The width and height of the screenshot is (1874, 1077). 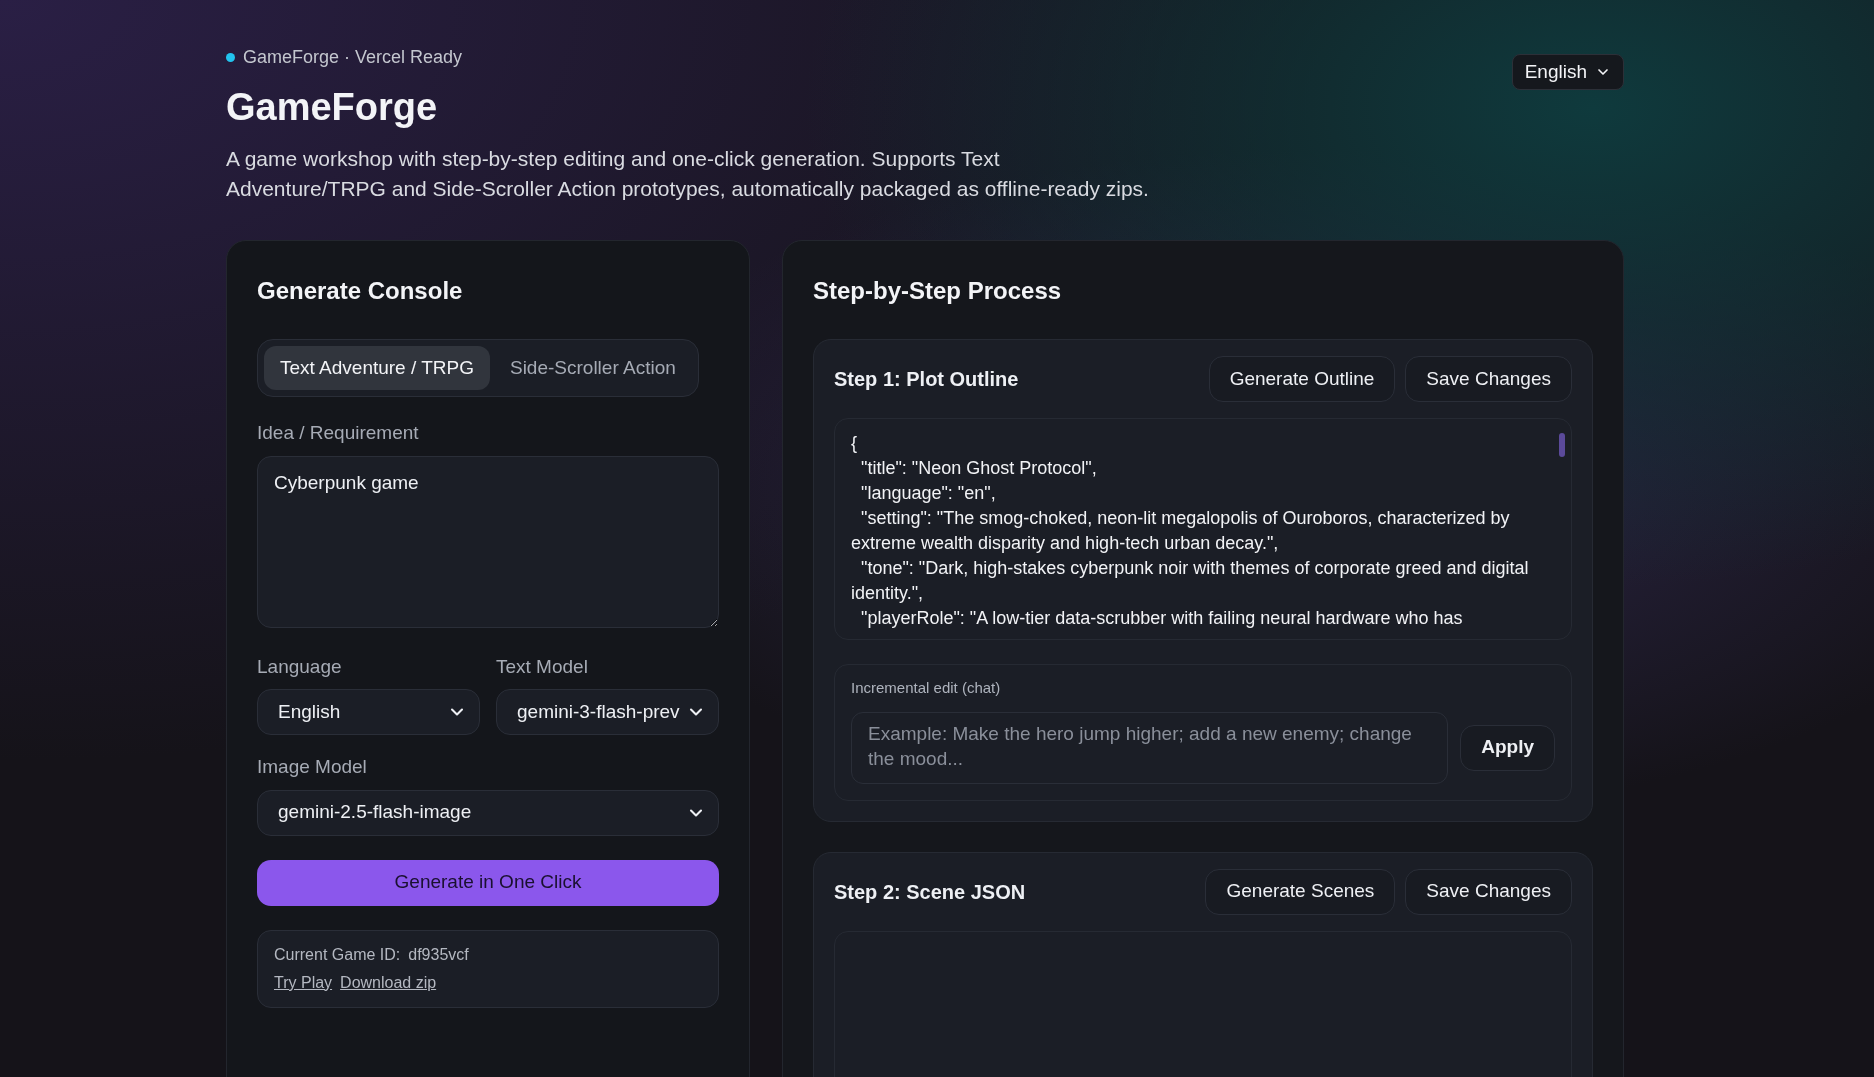 I want to click on language-select: English, so click(x=1567, y=72).